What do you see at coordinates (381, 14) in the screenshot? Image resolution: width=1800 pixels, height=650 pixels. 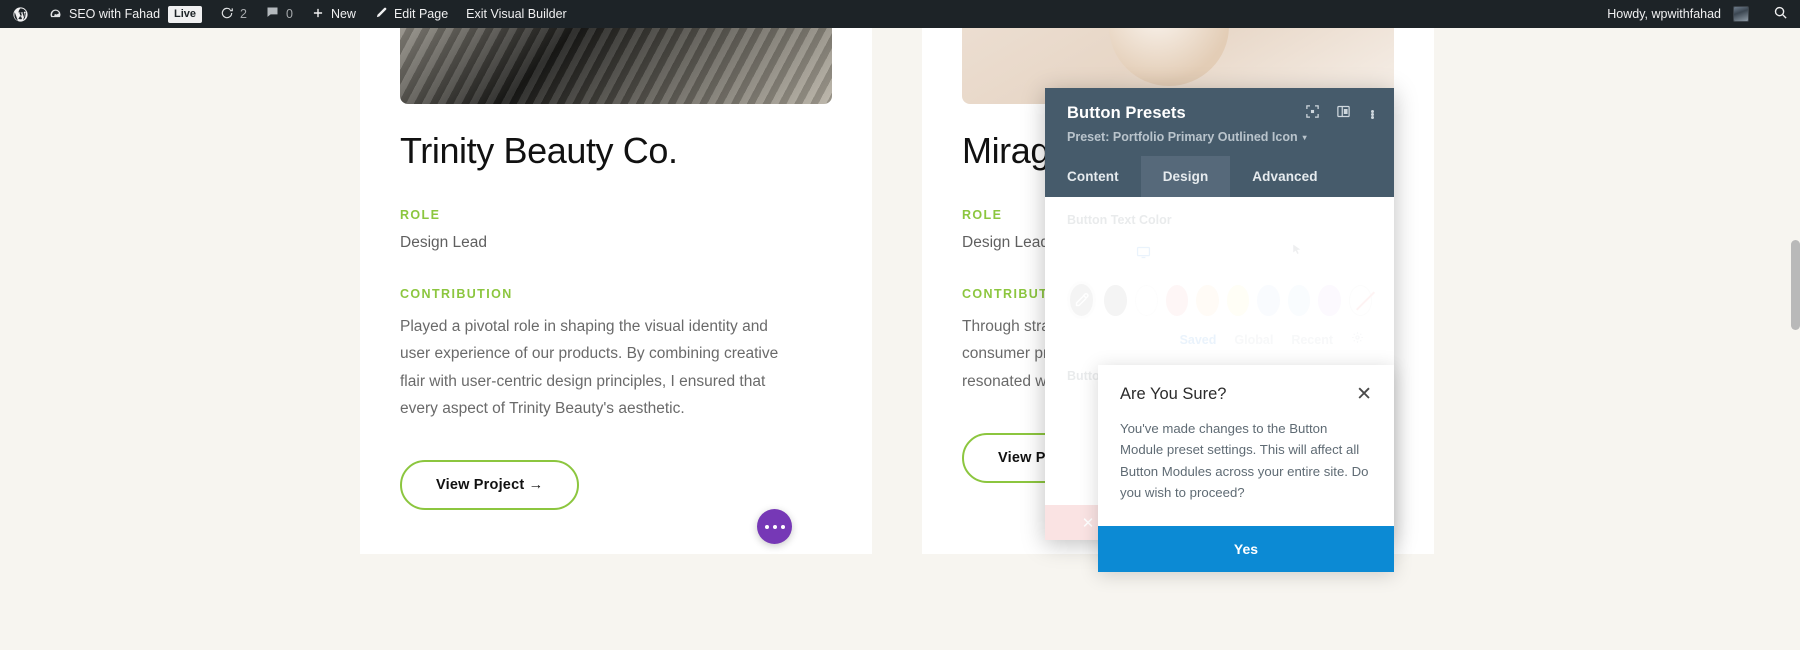 I see `pencil-icon` at bounding box center [381, 14].